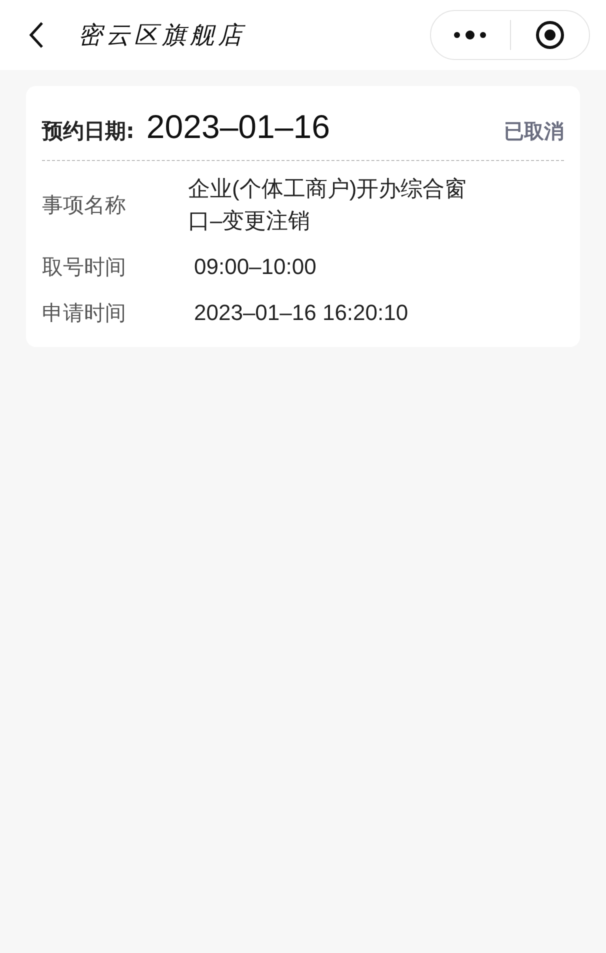  I want to click on field-label: 取号时间, so click(84, 267).